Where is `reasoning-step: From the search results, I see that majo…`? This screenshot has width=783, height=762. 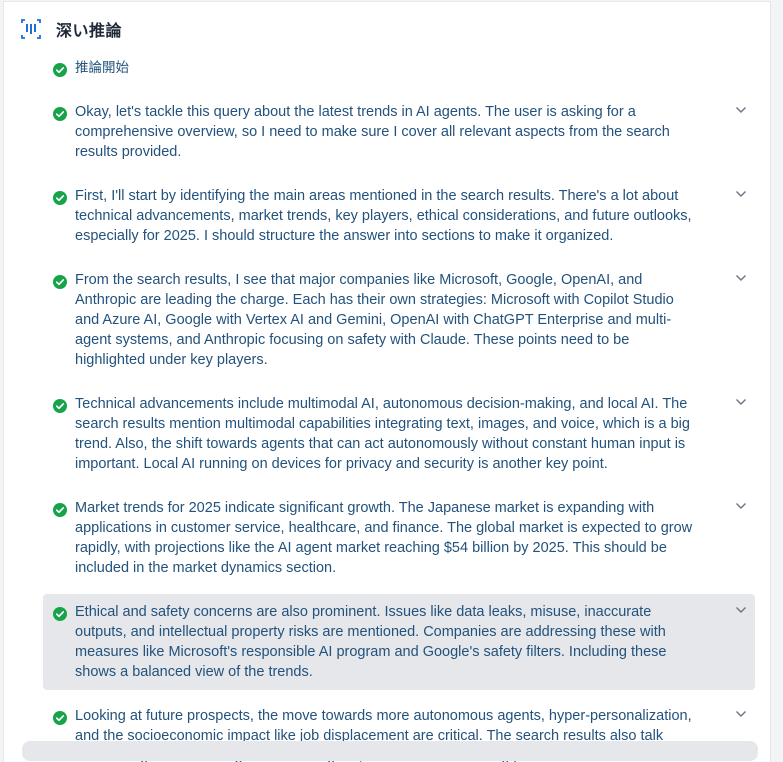 reasoning-step: From the search results, I see that majo… is located at coordinates (399, 320).